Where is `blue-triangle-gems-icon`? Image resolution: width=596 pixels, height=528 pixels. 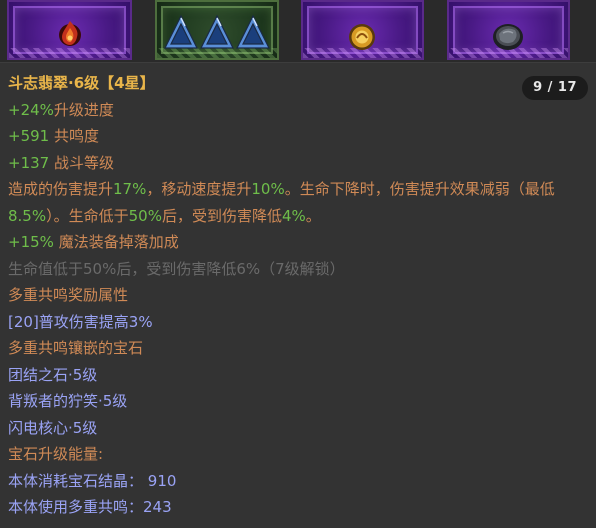
blue-triangle-gems-icon is located at coordinates (217, 31).